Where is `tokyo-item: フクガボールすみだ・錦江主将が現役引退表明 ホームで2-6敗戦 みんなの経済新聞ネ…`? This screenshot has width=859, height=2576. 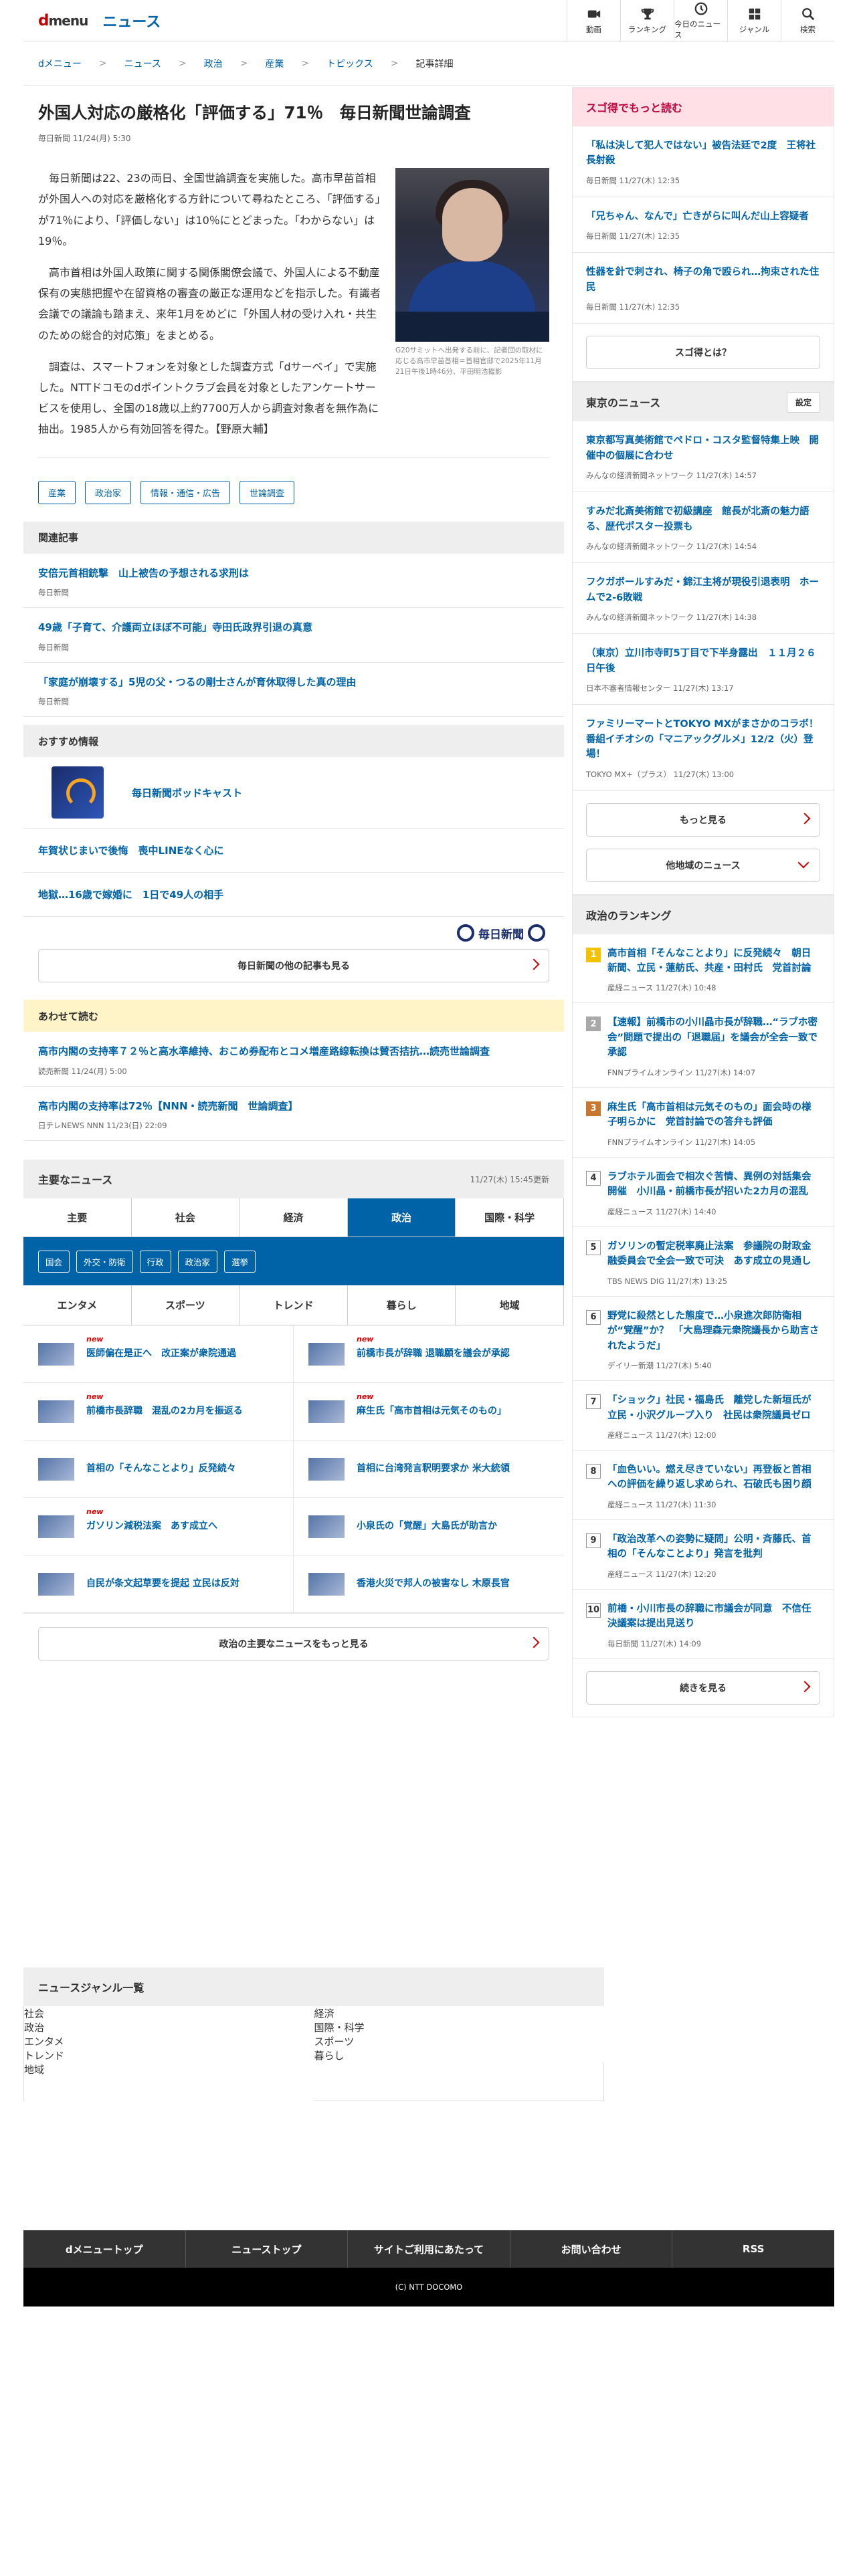
tokyo-item: フクガボールすみだ・錦江主将が現役引退表明 ホームで2-6敗戦 みんなの経済新聞ネ… is located at coordinates (703, 599).